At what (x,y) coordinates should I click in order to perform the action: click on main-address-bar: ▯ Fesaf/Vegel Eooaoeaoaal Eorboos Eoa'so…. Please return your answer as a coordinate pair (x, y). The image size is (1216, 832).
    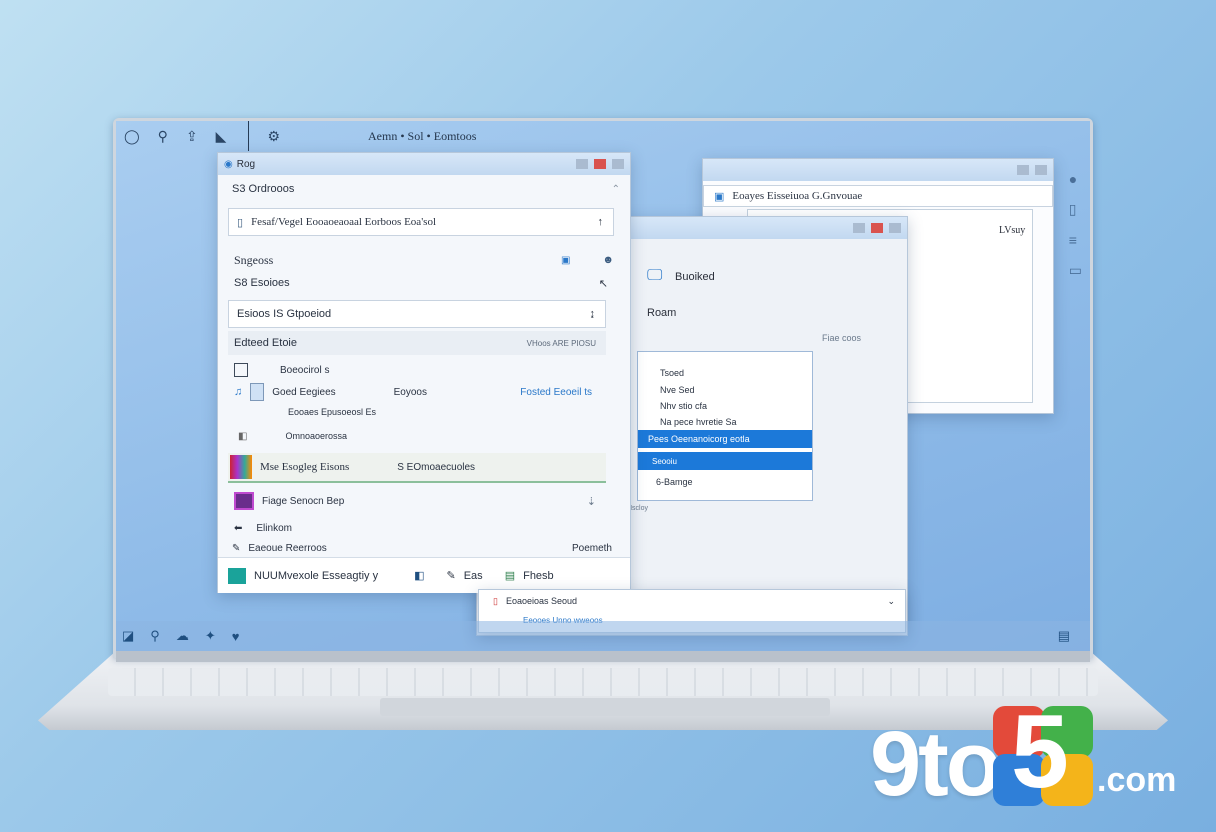
    Looking at the image, I should click on (421, 222).